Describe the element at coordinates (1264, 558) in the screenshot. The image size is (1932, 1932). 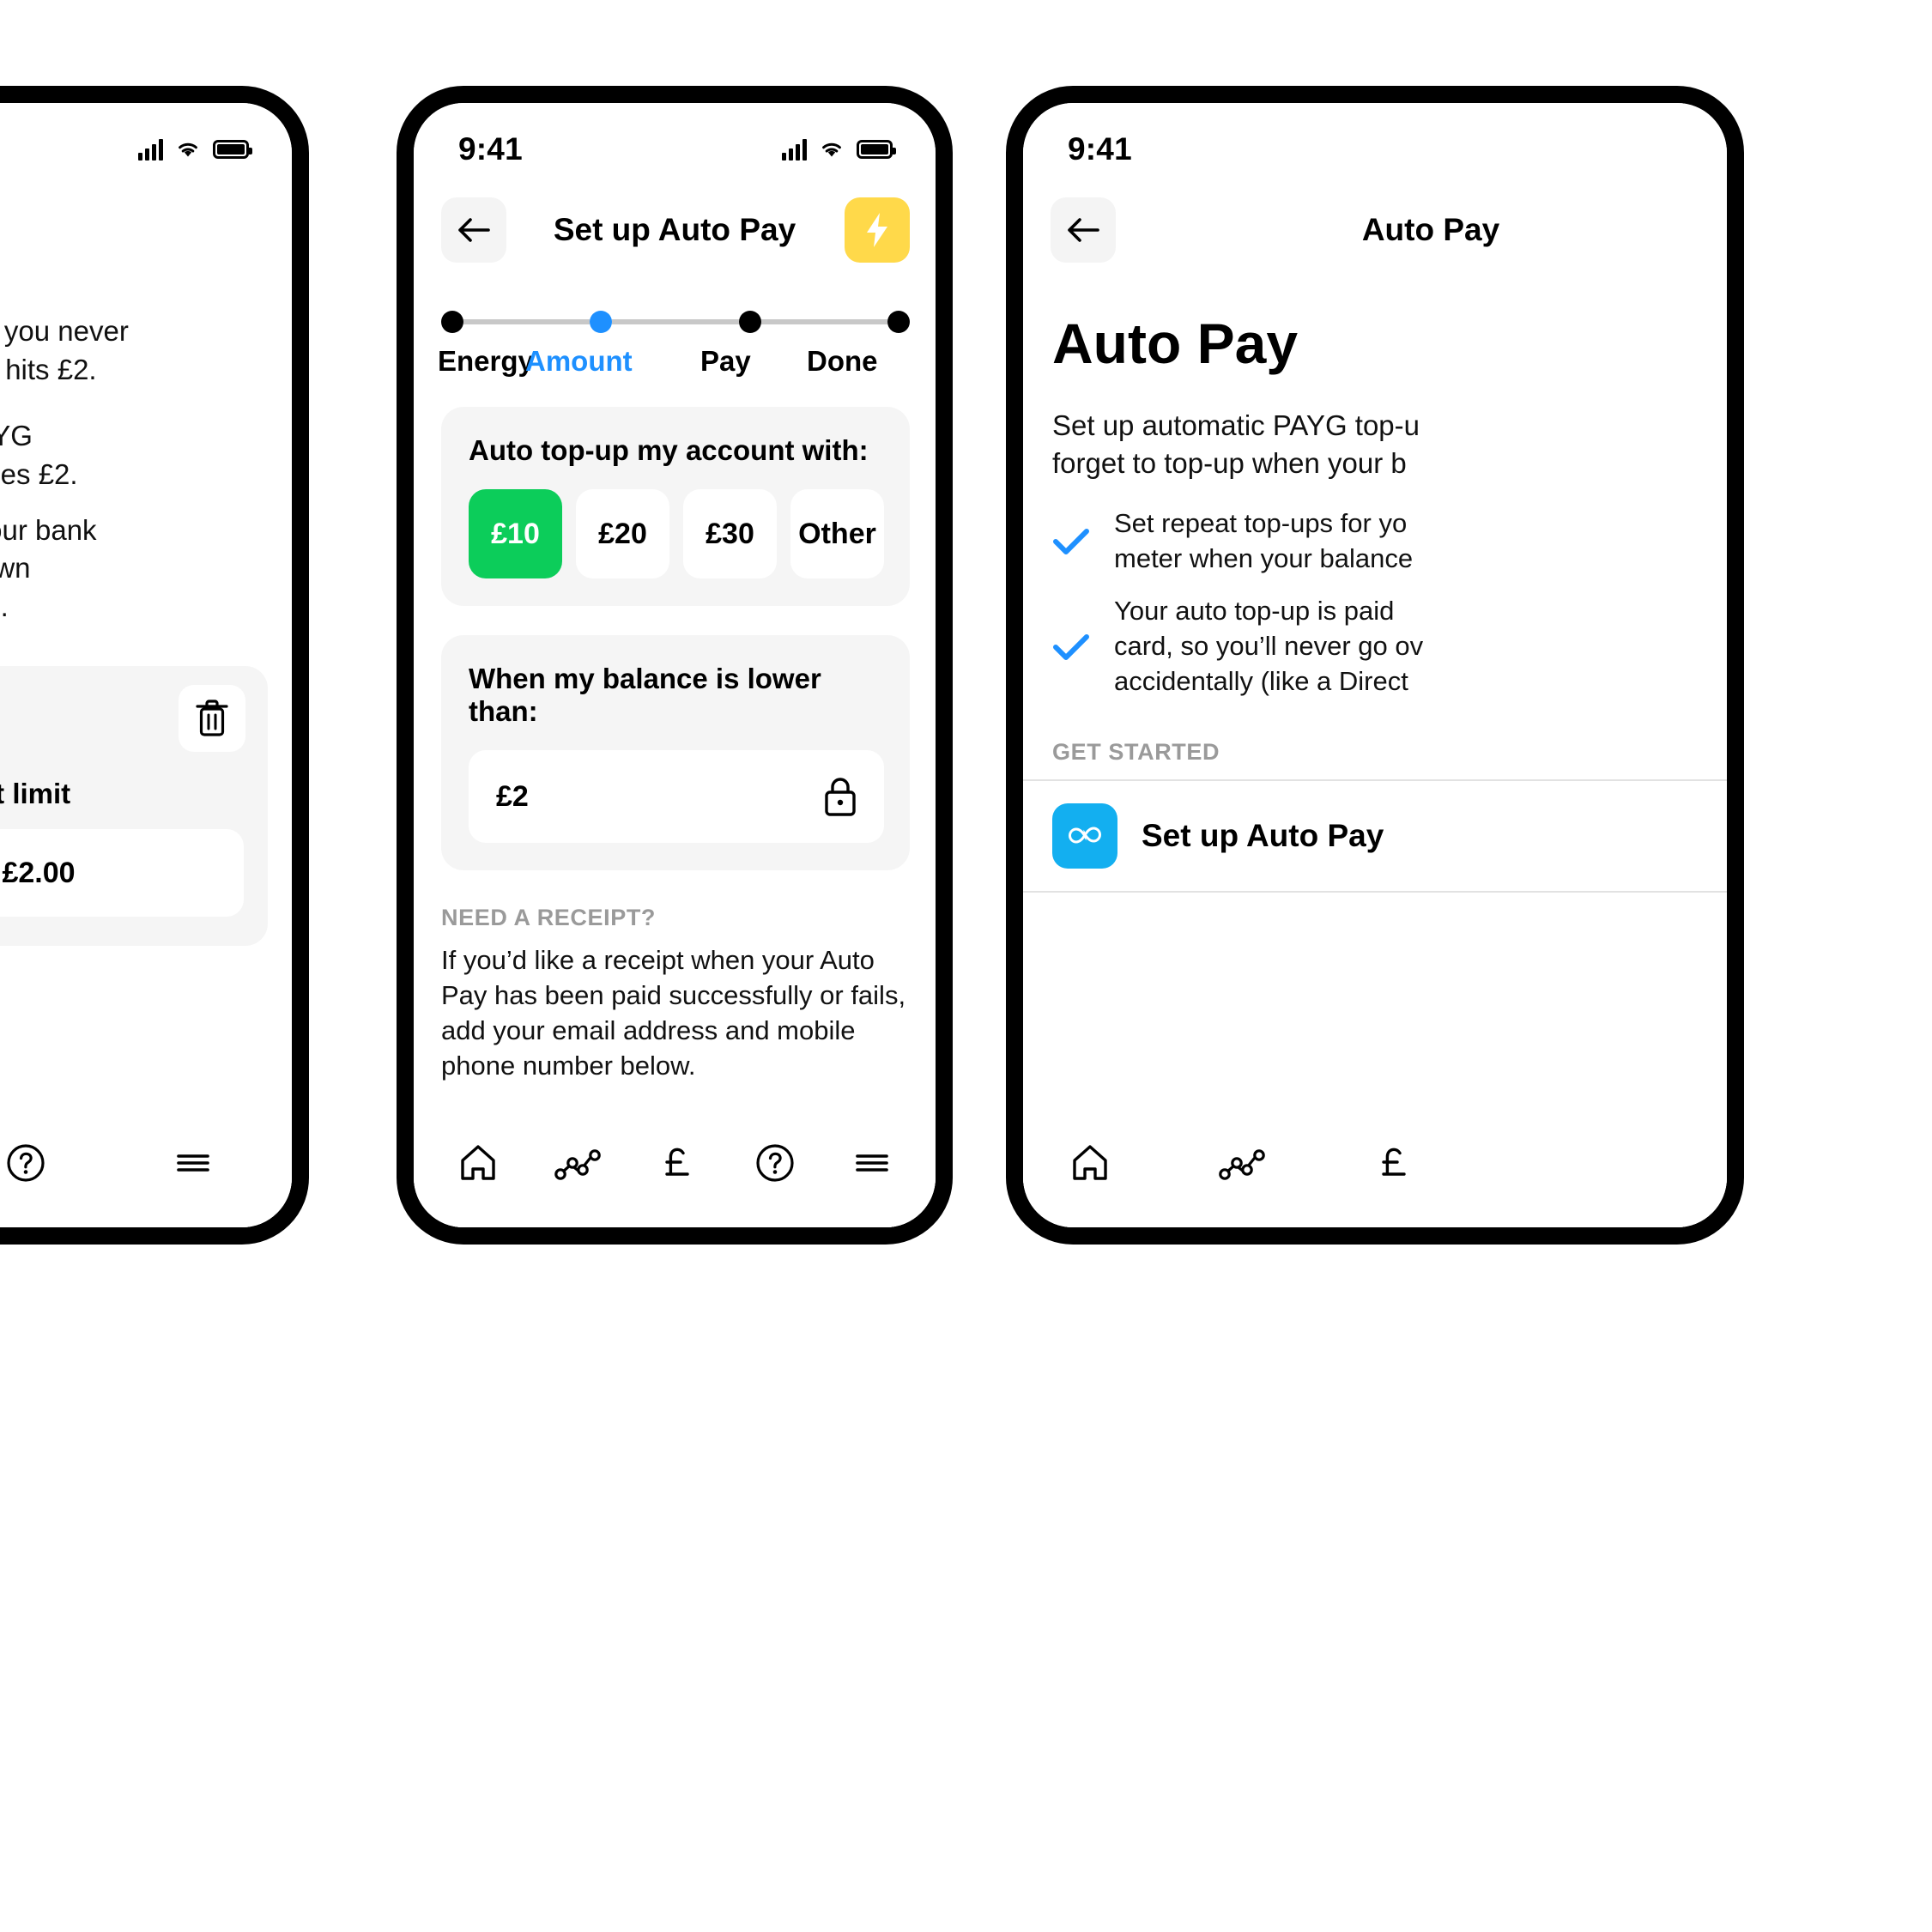
I see `benefit-1-line-2: meter when your balance` at that location.